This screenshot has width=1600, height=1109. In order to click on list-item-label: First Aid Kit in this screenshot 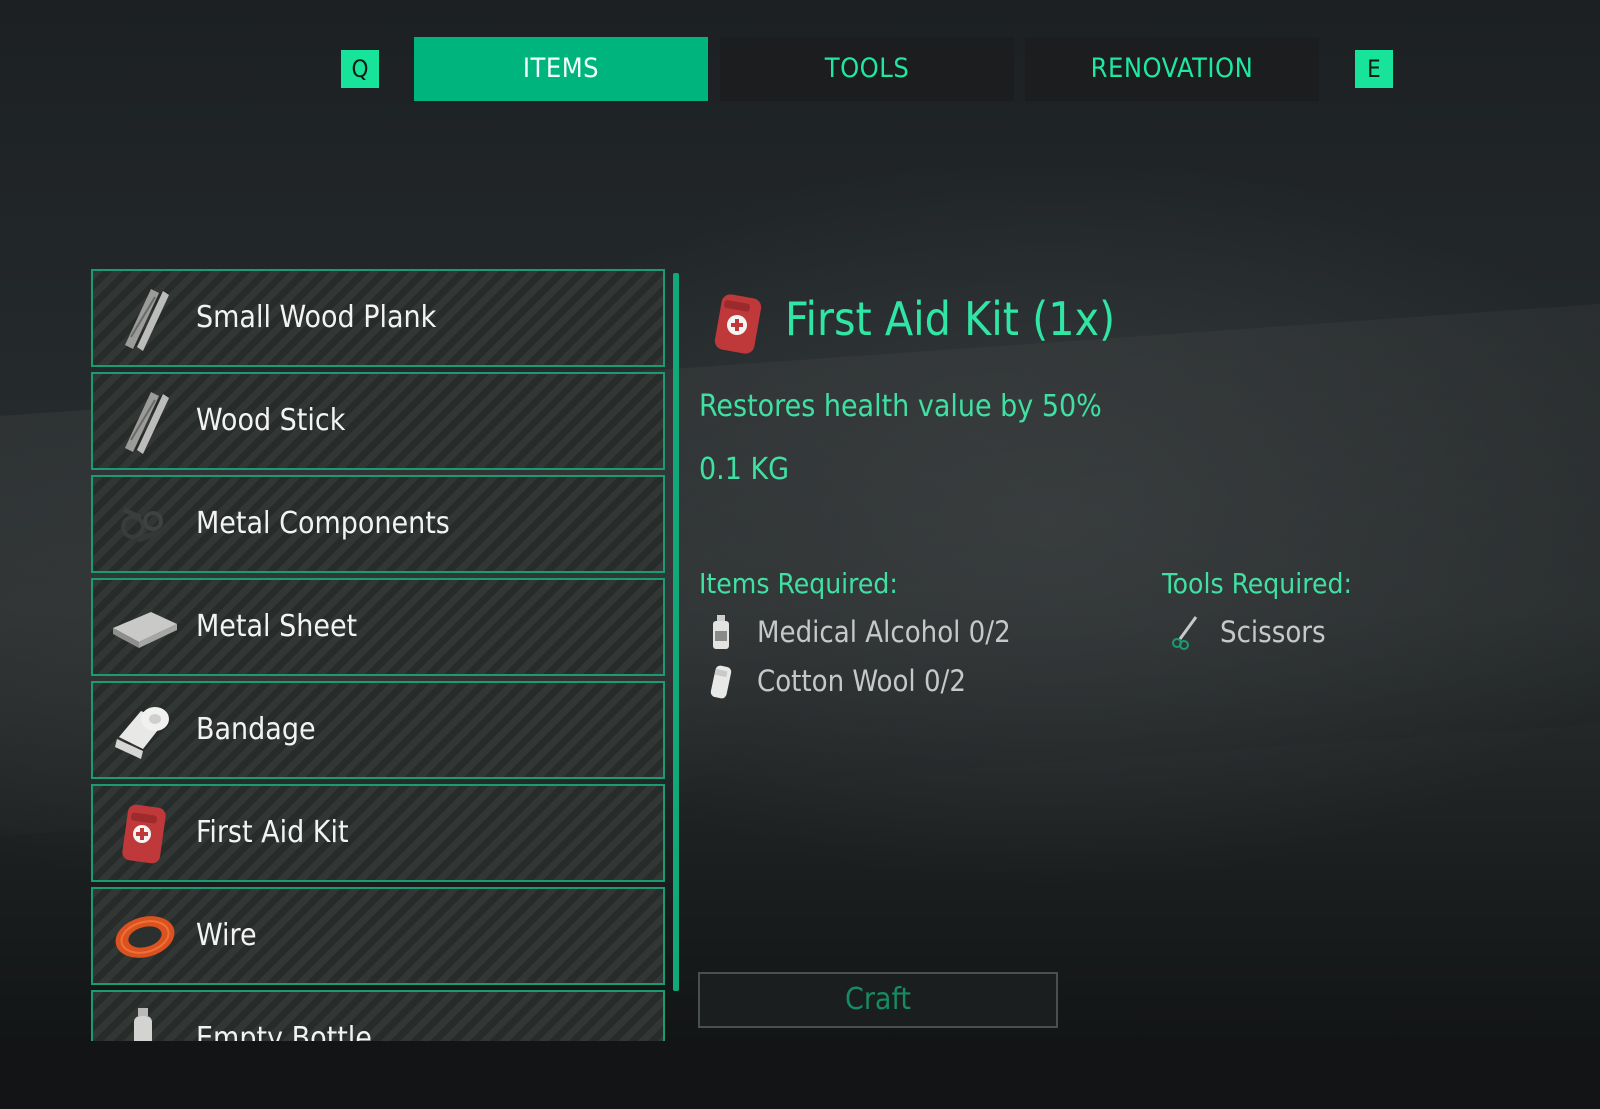, I will do `click(272, 832)`.